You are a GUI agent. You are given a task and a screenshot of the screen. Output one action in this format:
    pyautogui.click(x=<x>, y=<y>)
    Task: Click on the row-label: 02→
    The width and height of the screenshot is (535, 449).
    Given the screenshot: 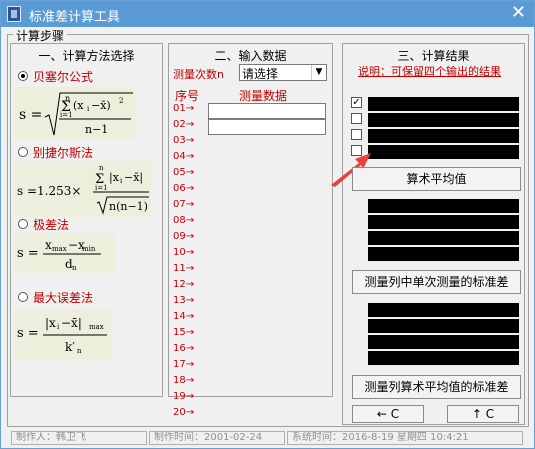 What is the action you would take?
    pyautogui.click(x=184, y=124)
    